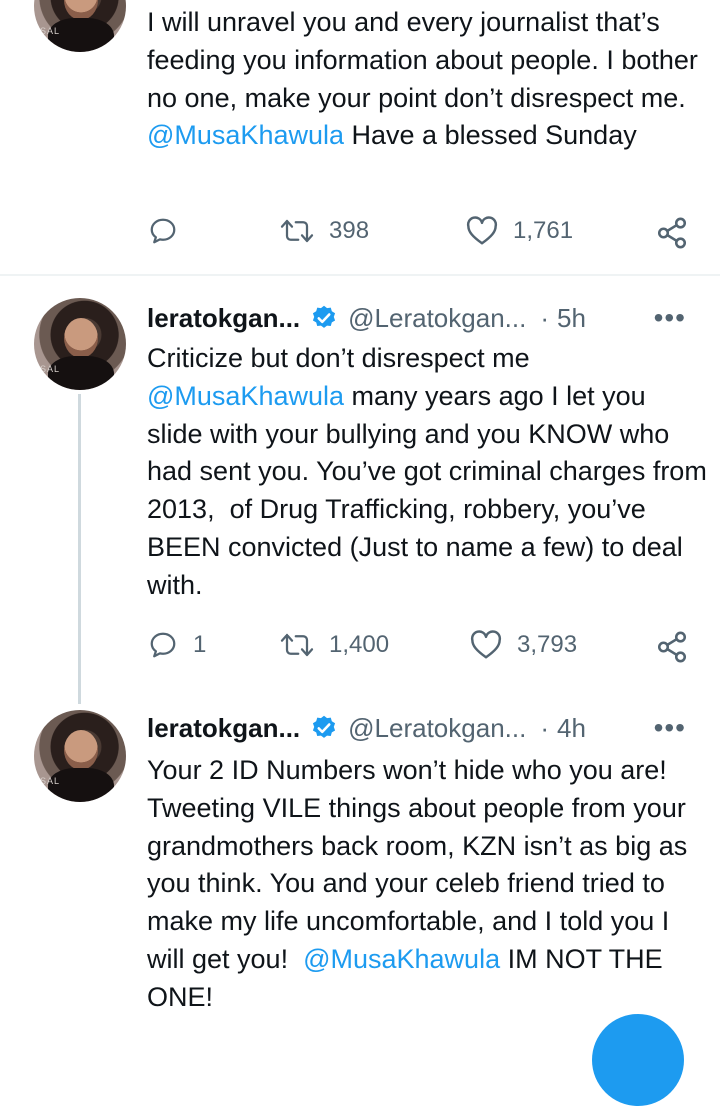  I want to click on tweet-divider, so click(360, 275).